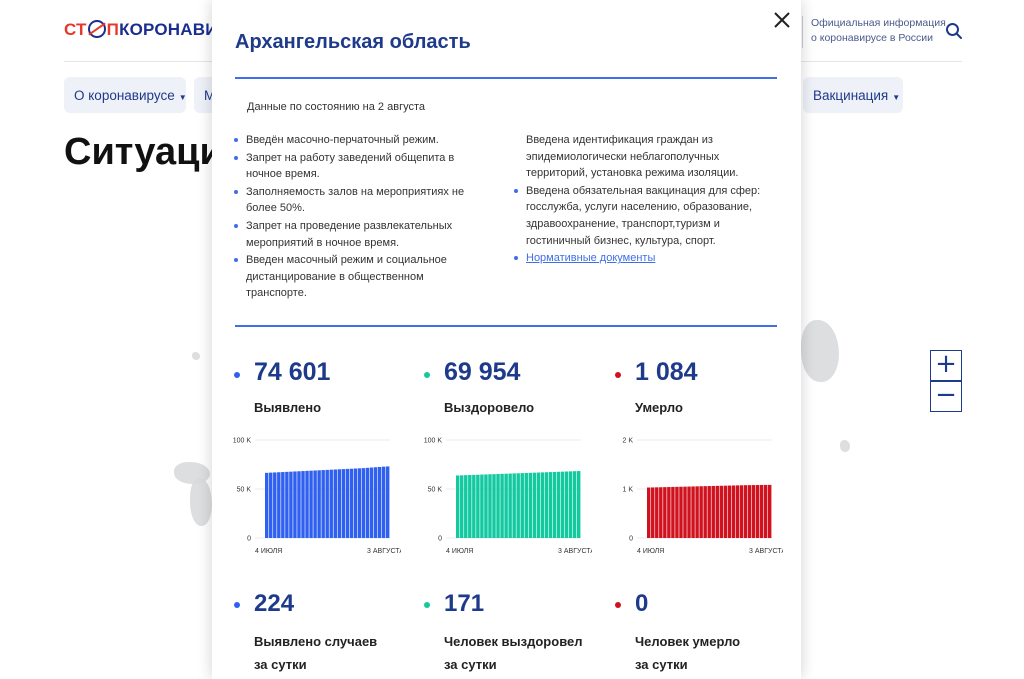 This screenshot has height=679, width=1024. What do you see at coordinates (141, 30) in the screenshot?
I see `site-logo: СТ ПКОРОНАВИ` at bounding box center [141, 30].